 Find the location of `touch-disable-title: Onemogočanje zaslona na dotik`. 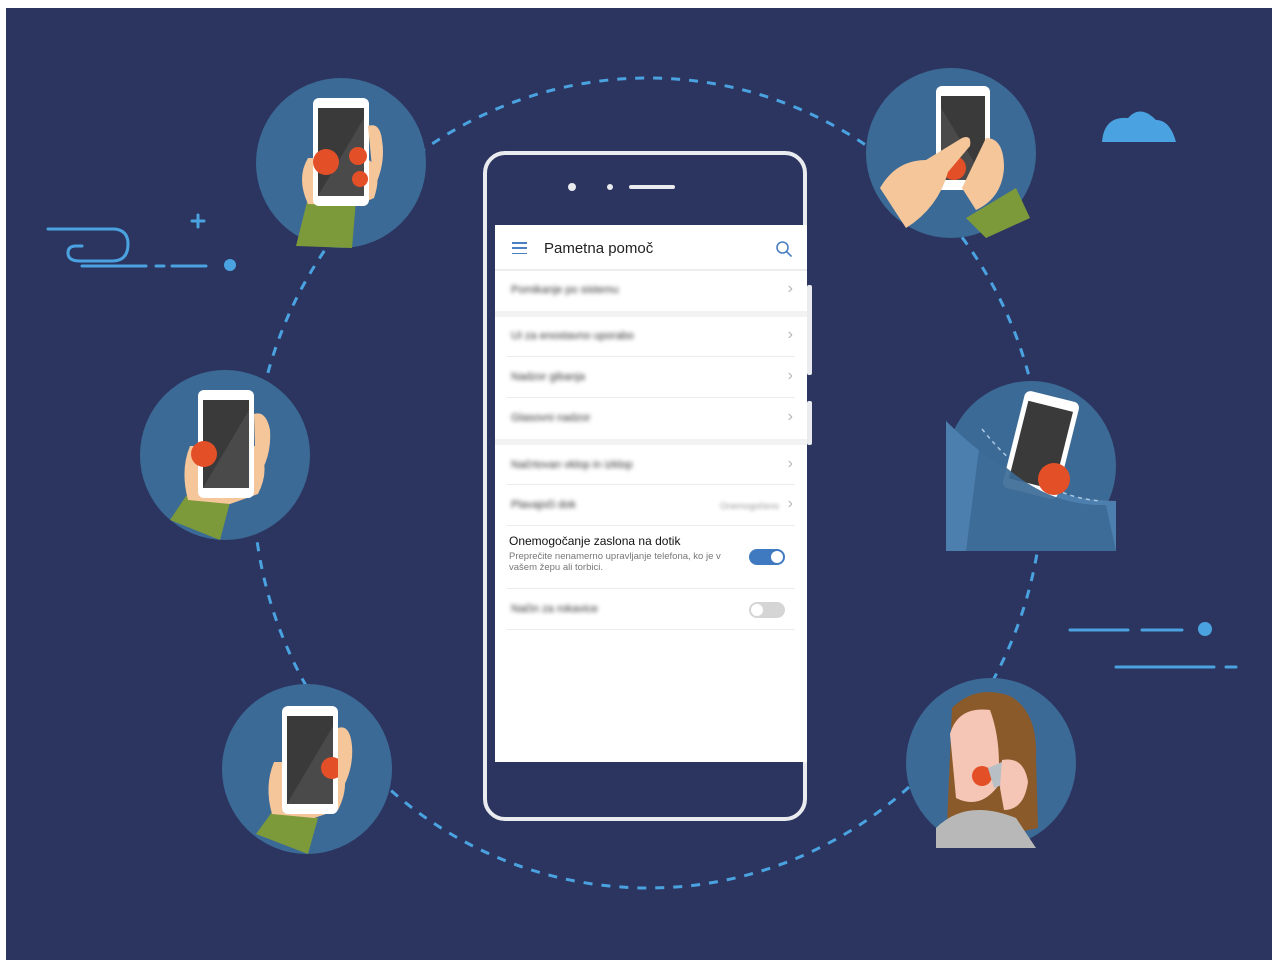

touch-disable-title: Onemogočanje zaslona na dotik is located at coordinates (595, 541).